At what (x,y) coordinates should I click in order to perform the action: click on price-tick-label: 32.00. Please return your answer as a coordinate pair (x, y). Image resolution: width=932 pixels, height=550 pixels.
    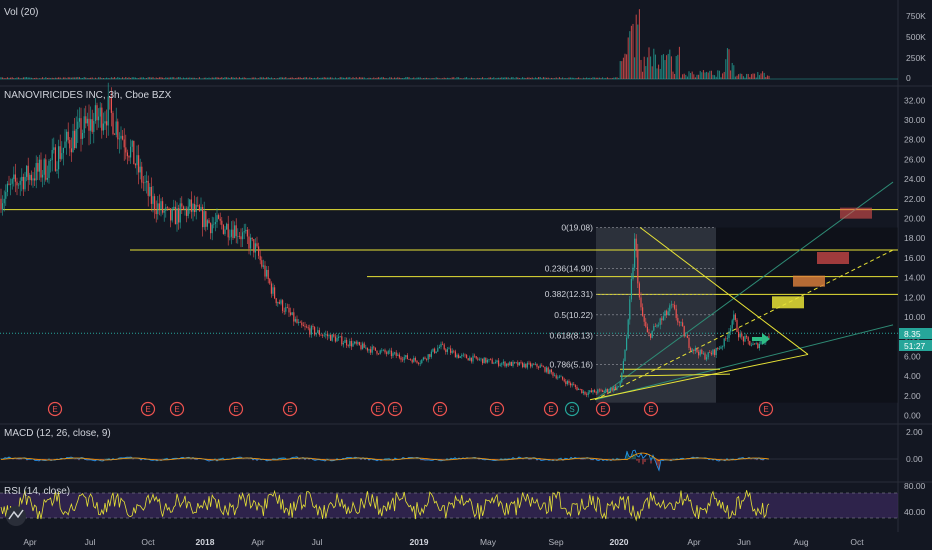
    Looking at the image, I should click on (915, 100).